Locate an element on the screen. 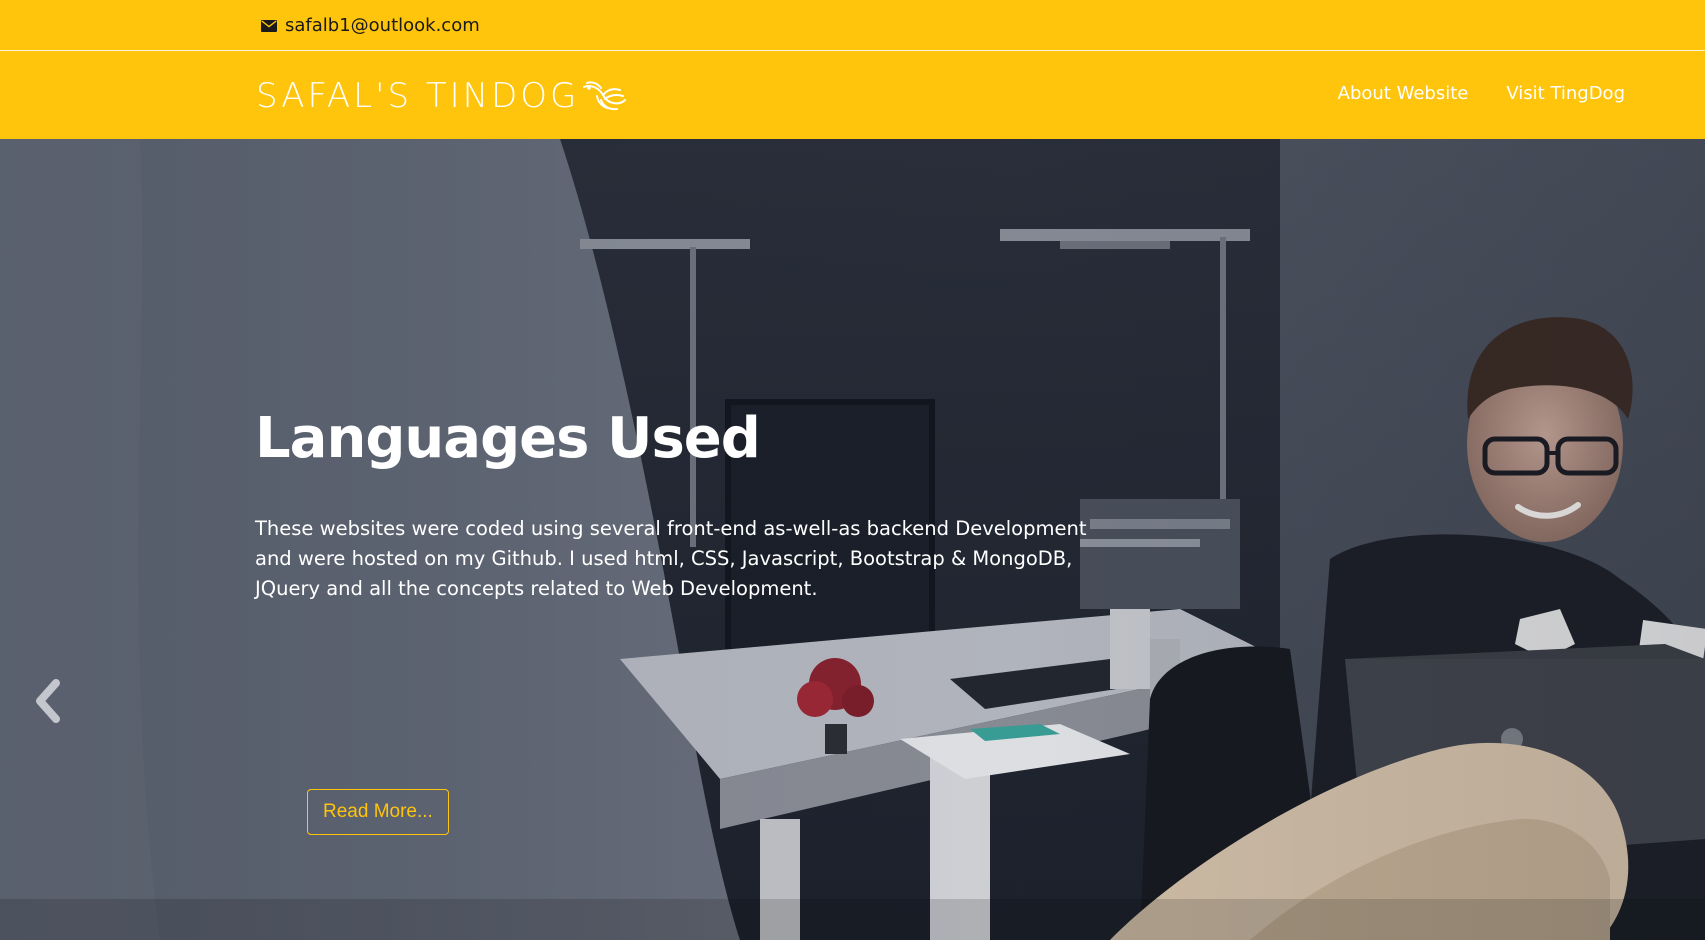 The width and height of the screenshot is (1705, 940). nav-link-visit-tingdog: Visit TingDog is located at coordinates (1565, 94).